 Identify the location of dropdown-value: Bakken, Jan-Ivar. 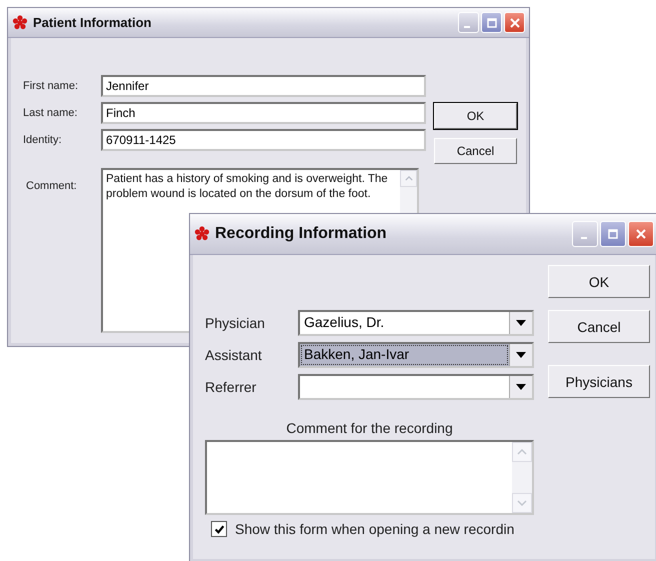
(404, 355).